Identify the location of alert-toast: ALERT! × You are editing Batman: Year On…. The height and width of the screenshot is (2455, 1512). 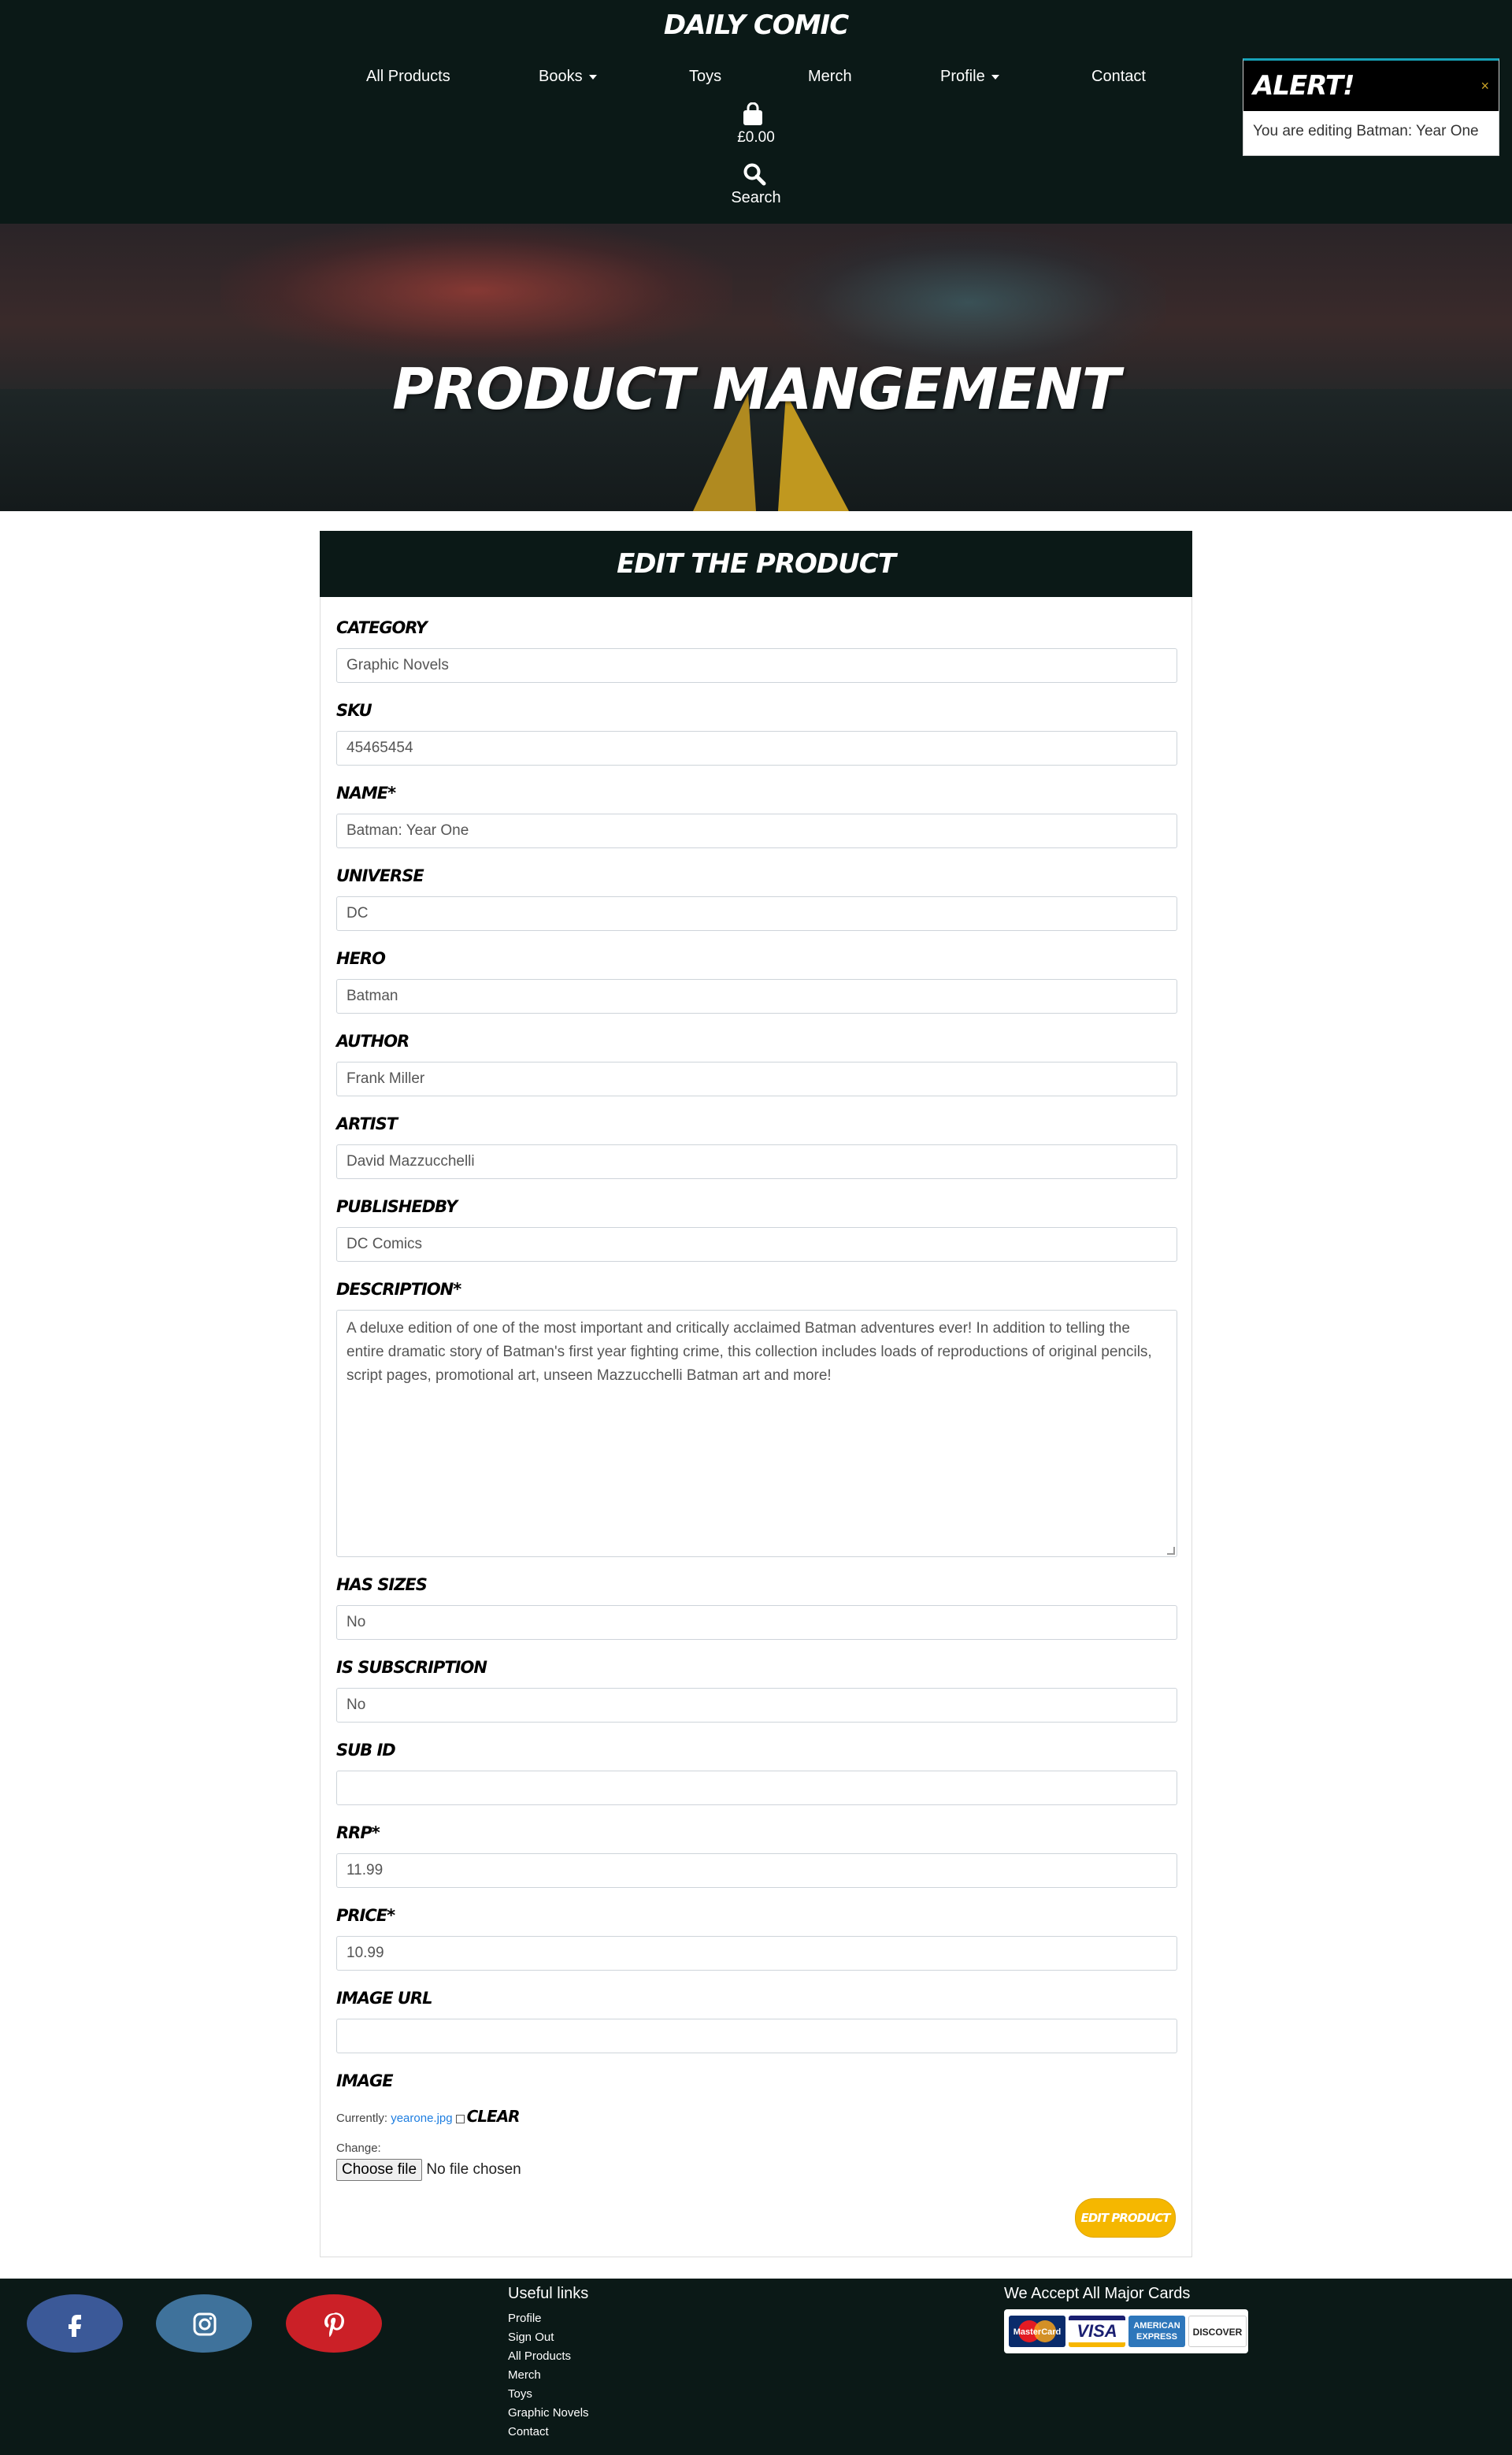
(1371, 107).